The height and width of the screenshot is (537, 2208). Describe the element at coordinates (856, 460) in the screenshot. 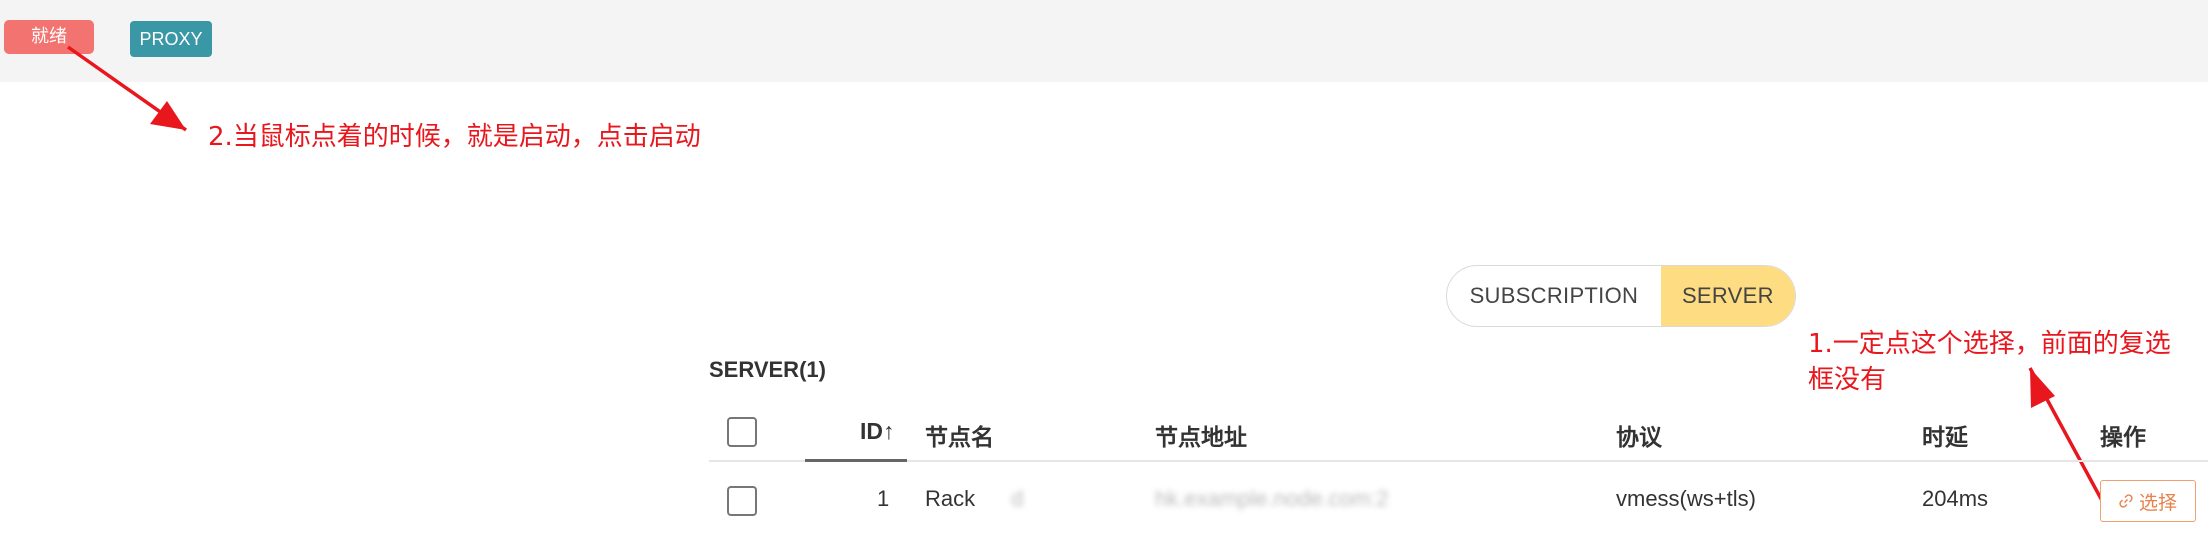

I see `sort-indicator` at that location.